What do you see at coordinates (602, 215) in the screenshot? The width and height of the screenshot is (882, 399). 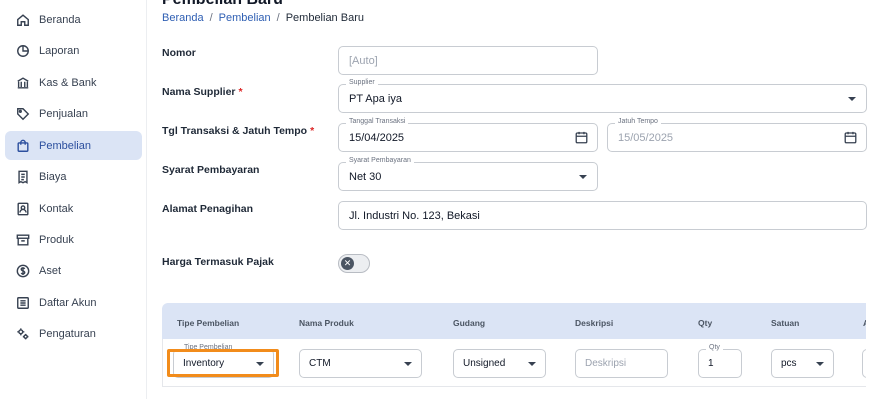 I see `alamat-input: Jl. Industri No. 123, Bekasi` at bounding box center [602, 215].